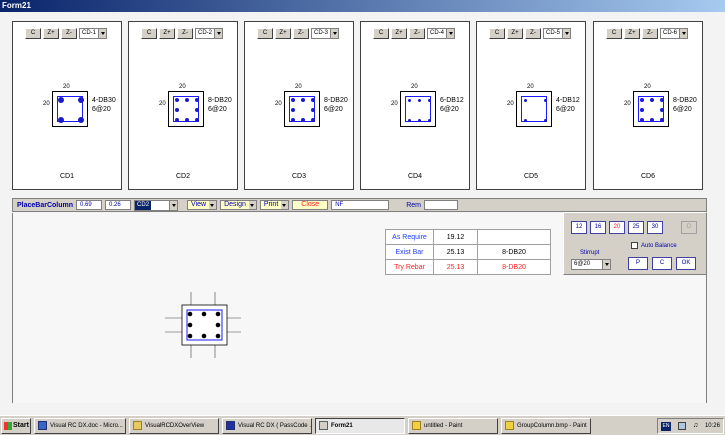 This screenshot has height=435, width=725. What do you see at coordinates (598, 227) in the screenshot?
I see `size-button-16: 16` at bounding box center [598, 227].